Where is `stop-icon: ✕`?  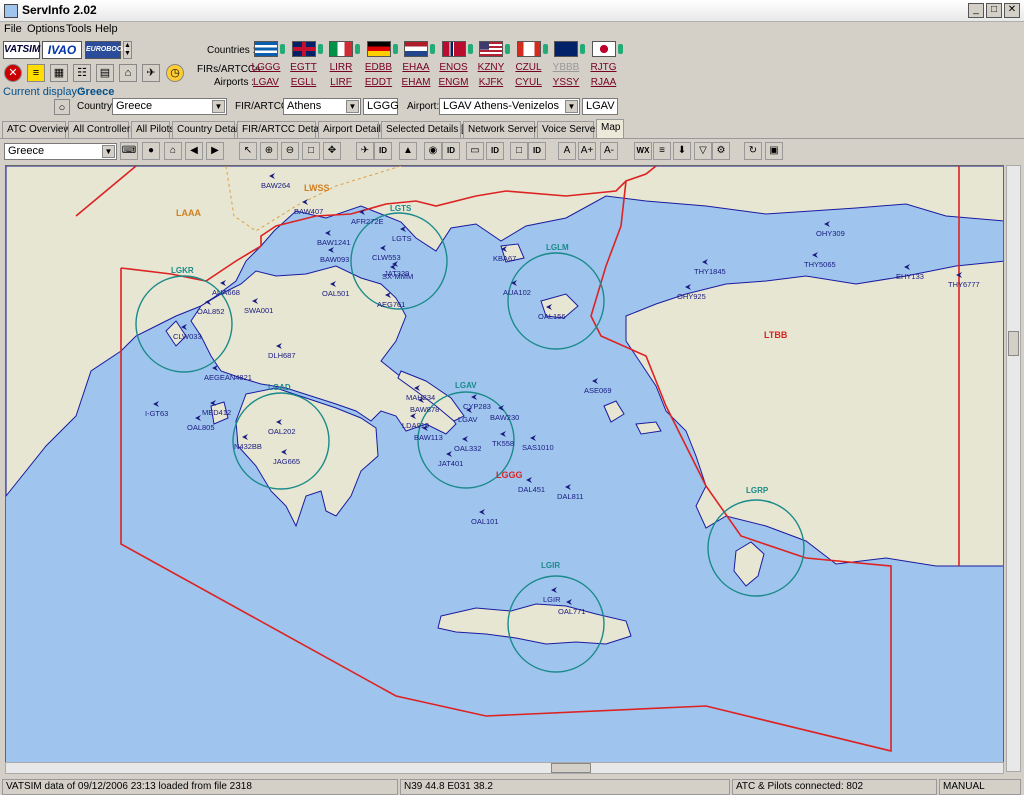
stop-icon: ✕ is located at coordinates (13, 73).